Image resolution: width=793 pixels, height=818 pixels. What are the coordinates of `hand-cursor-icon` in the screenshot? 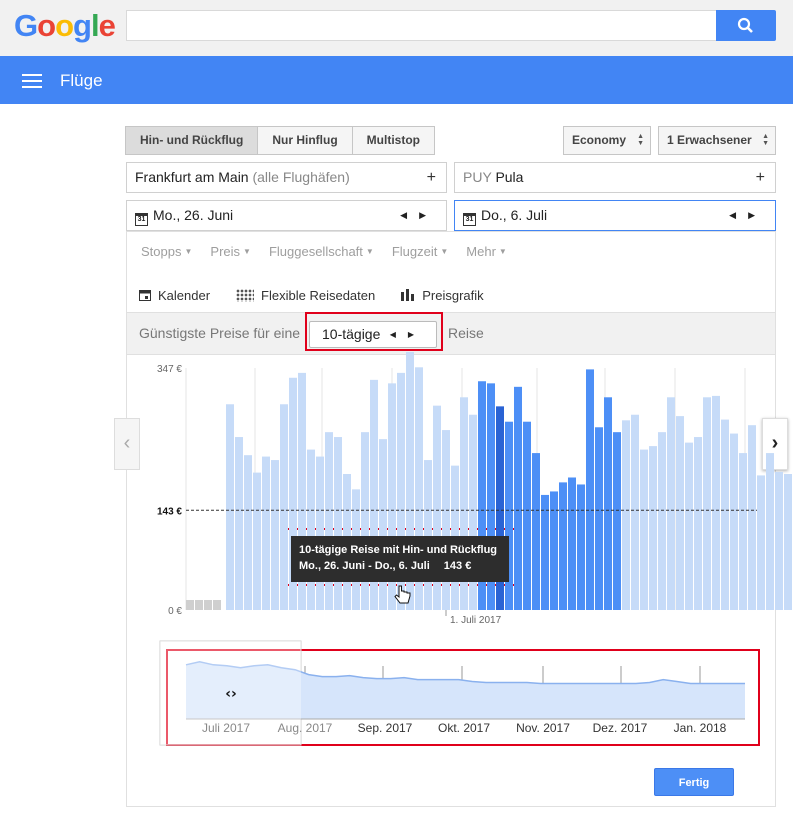 It's located at (402, 594).